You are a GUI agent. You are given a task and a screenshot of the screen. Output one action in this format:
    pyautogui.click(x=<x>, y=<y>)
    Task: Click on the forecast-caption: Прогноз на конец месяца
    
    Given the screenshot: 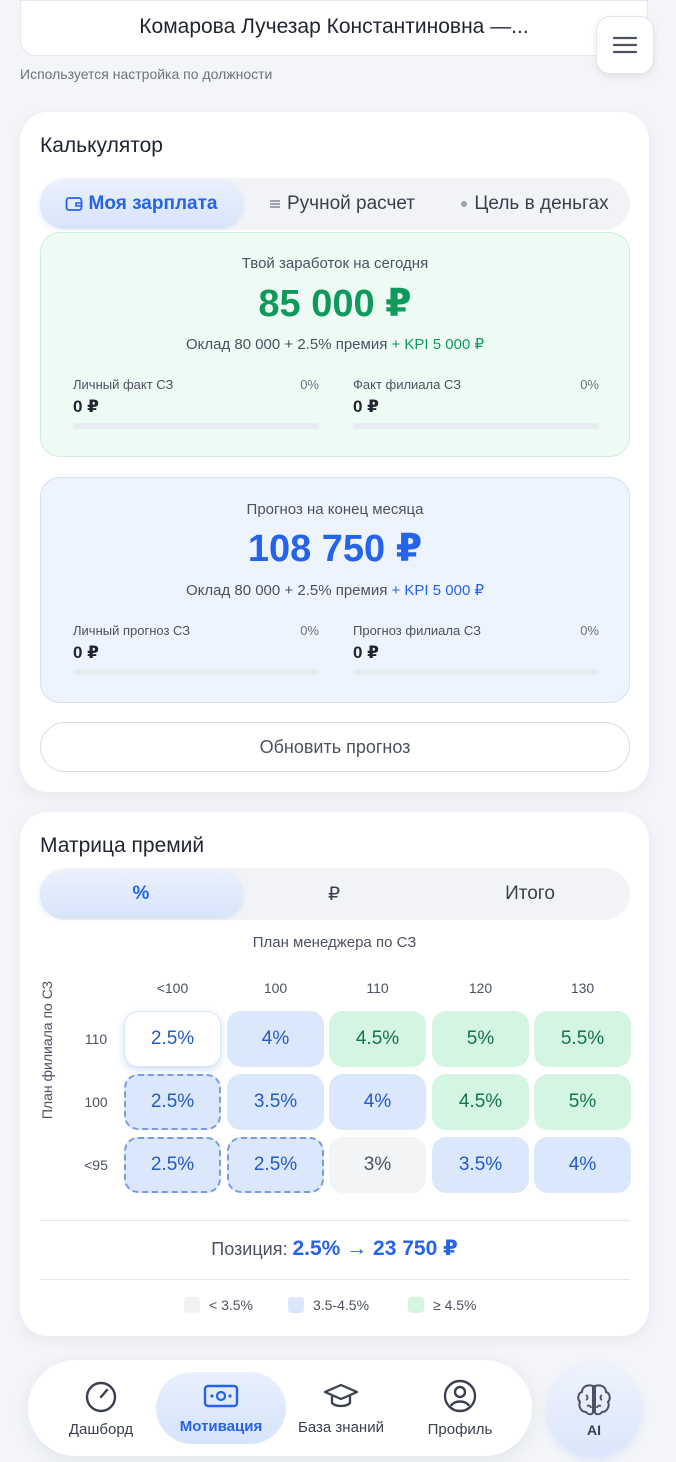 What is the action you would take?
    pyautogui.click(x=335, y=509)
    